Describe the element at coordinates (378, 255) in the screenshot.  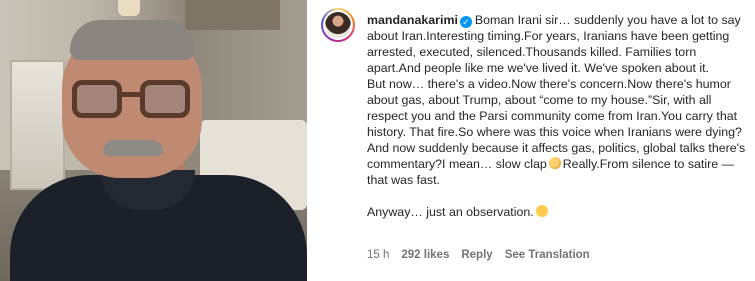
I see `comment-timestamp: 15 h` at that location.